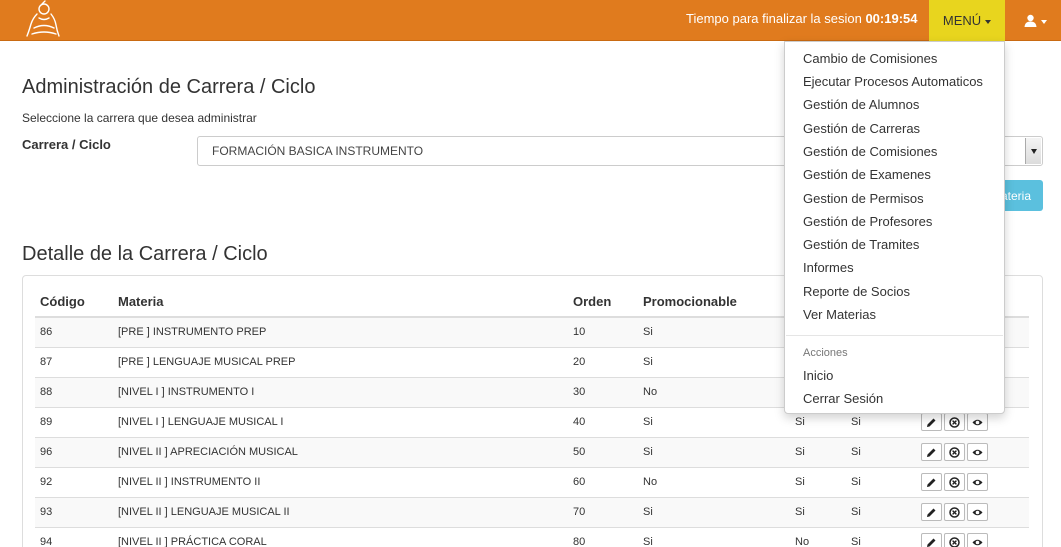 Image resolution: width=1061 pixels, height=547 pixels. What do you see at coordinates (870, 58) in the screenshot?
I see `menu-item-cambio-de-comisiones: Cambio de Comisiones` at bounding box center [870, 58].